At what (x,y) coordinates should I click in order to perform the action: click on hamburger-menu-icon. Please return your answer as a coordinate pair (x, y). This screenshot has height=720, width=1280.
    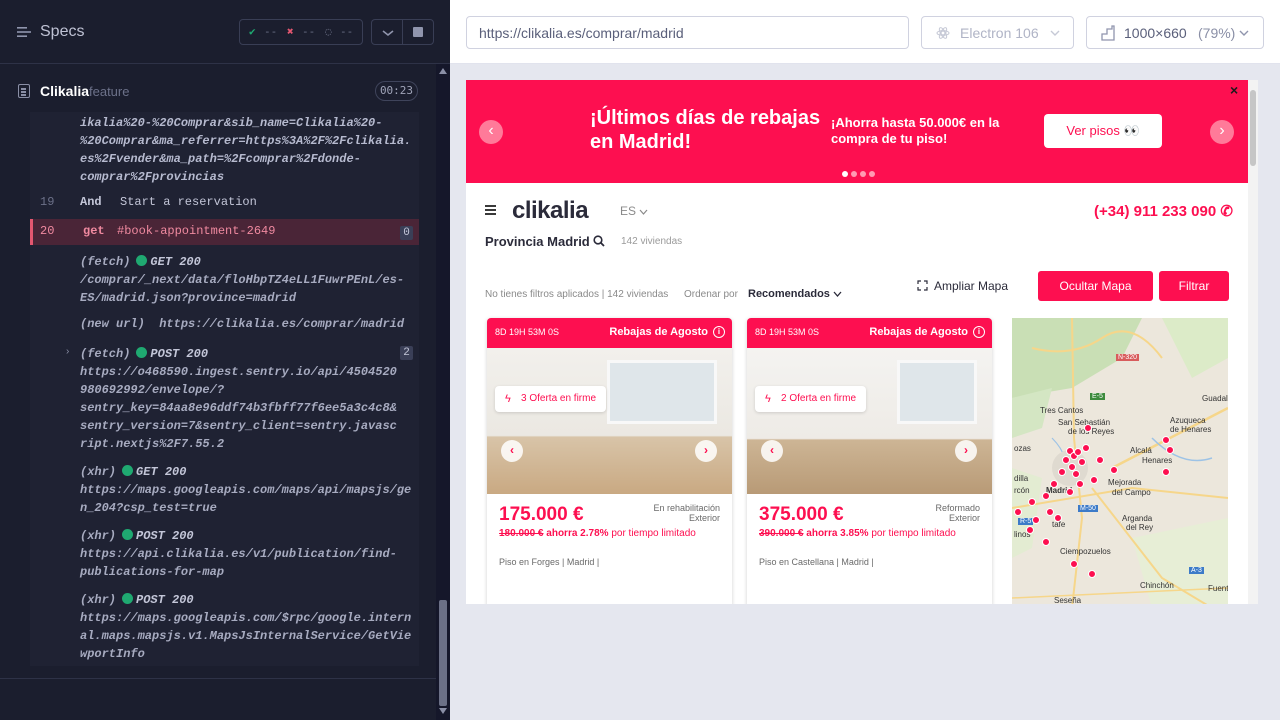
    Looking at the image, I should click on (490, 210).